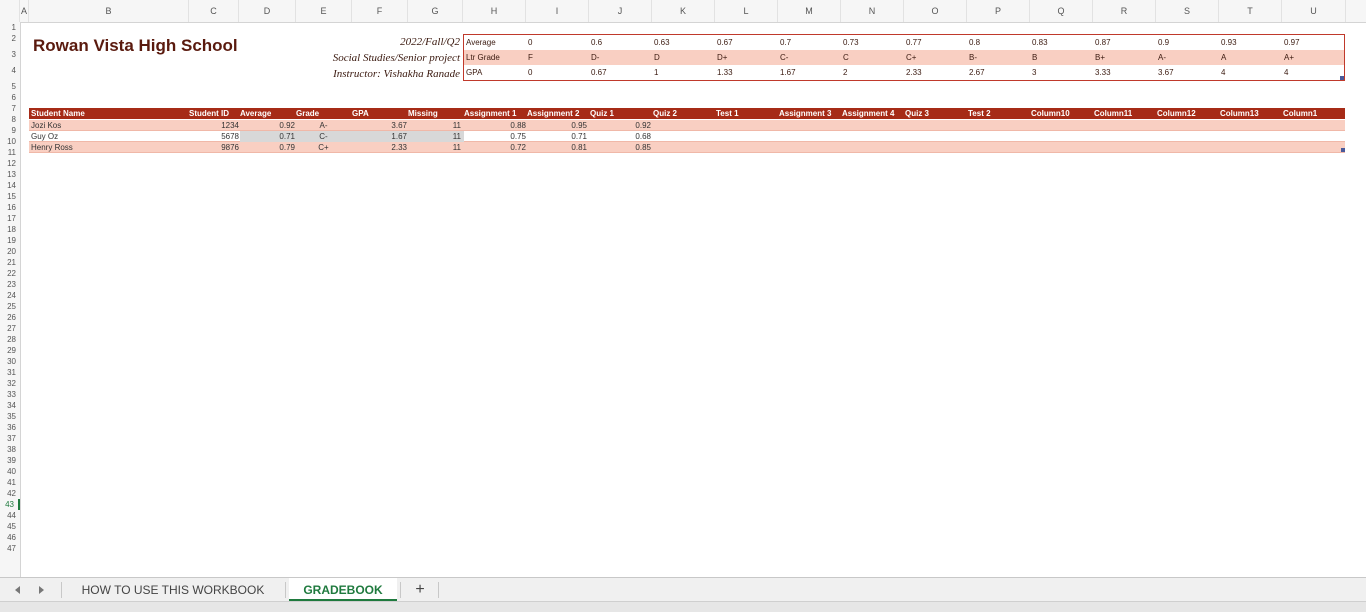 This screenshot has height=612, width=1366. Describe the element at coordinates (10, 27) in the screenshot. I see `row-header-1: 1` at that location.